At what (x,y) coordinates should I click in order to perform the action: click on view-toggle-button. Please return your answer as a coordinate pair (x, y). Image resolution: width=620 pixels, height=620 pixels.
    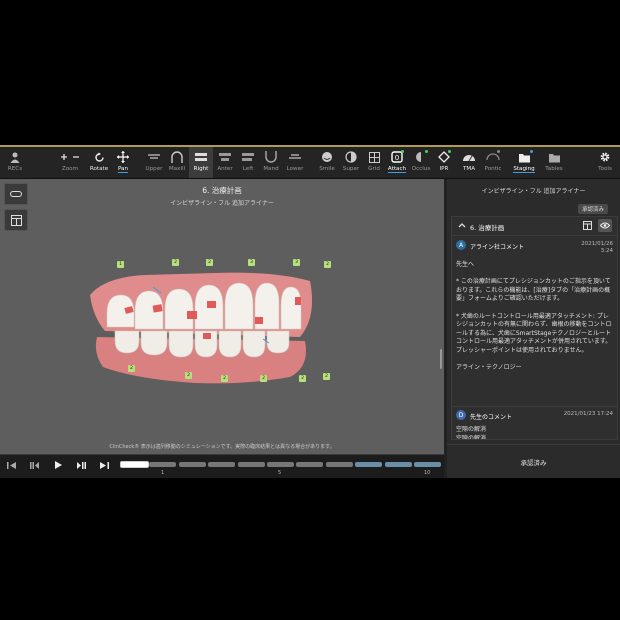
    Looking at the image, I should click on (16, 194).